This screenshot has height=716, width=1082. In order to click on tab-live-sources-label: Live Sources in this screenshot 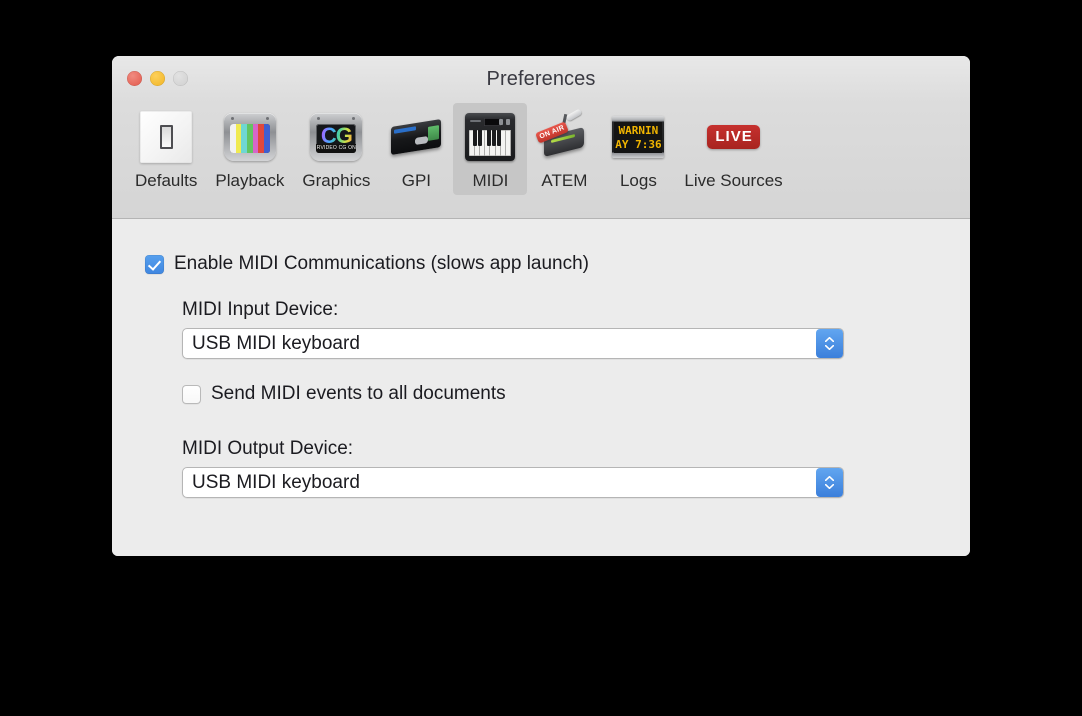, I will do `click(733, 180)`.